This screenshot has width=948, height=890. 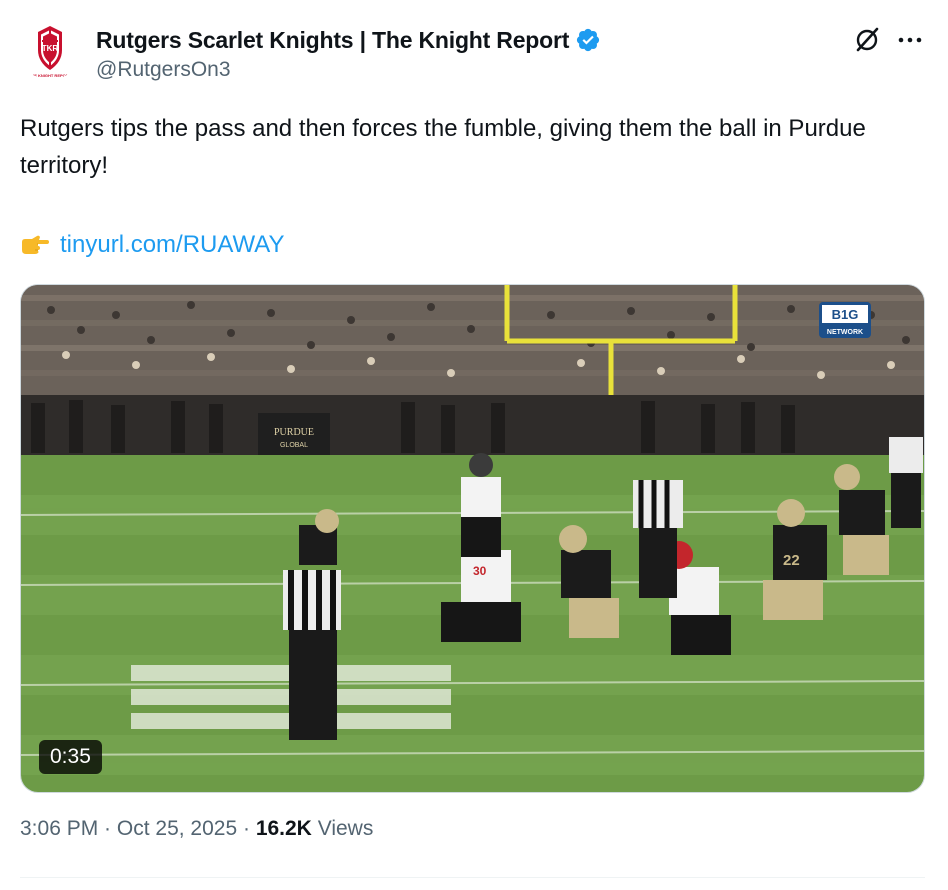 What do you see at coordinates (59, 828) in the screenshot?
I see `tweet-time: 3:06 PM` at bounding box center [59, 828].